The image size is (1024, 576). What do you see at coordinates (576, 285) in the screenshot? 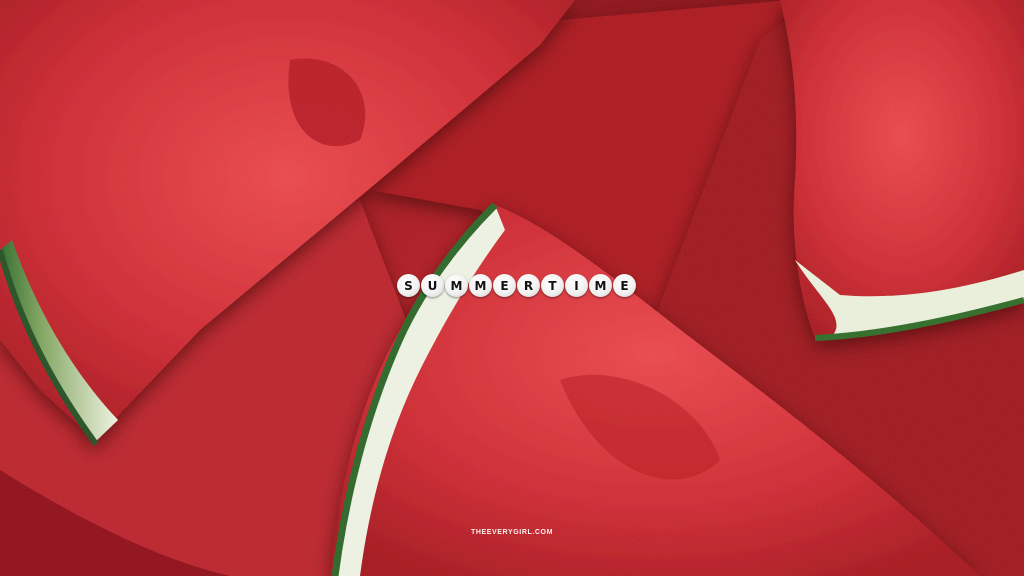
I see `letter-bead: I` at bounding box center [576, 285].